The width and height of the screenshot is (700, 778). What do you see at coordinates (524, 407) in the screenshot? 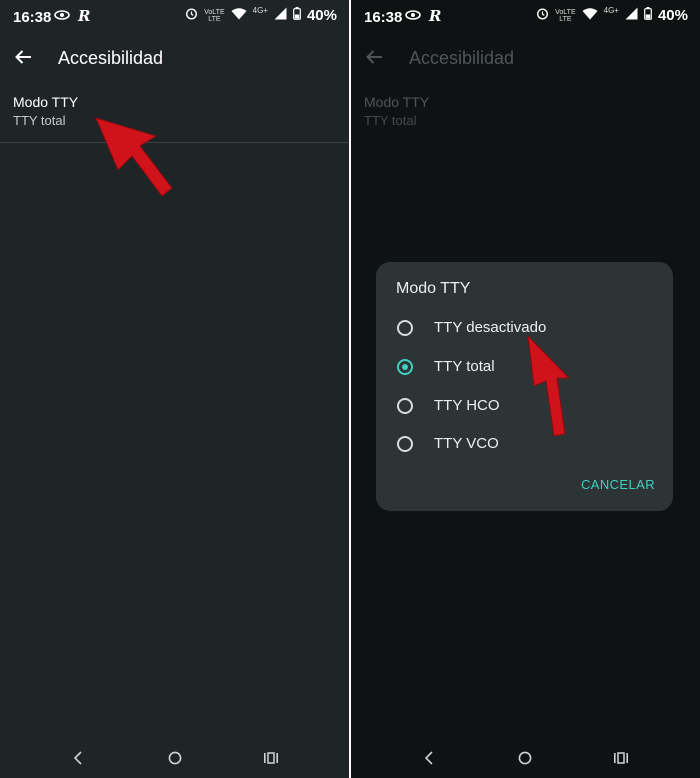
I see `option-tty-hco: TTY HCO` at bounding box center [524, 407].